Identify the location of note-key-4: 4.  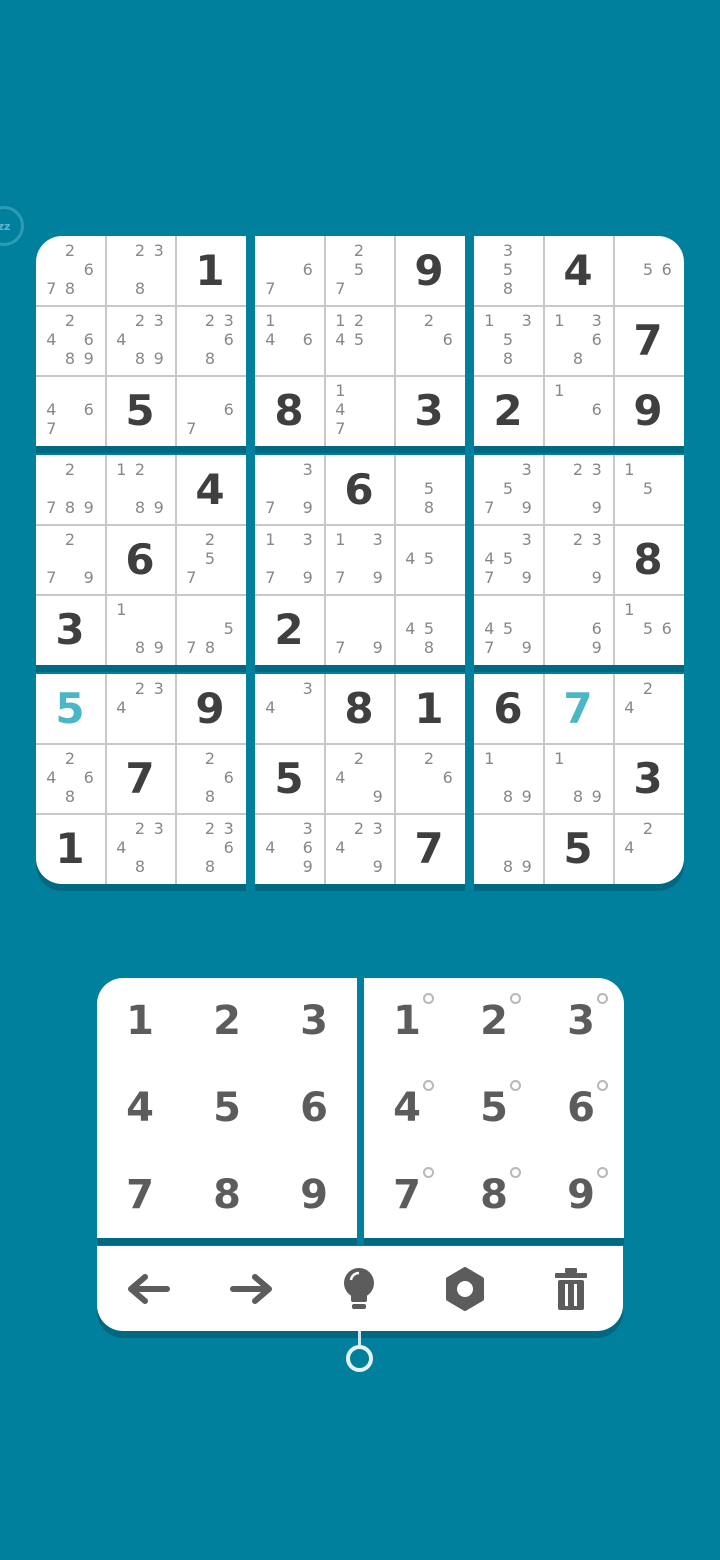
(407, 1108).